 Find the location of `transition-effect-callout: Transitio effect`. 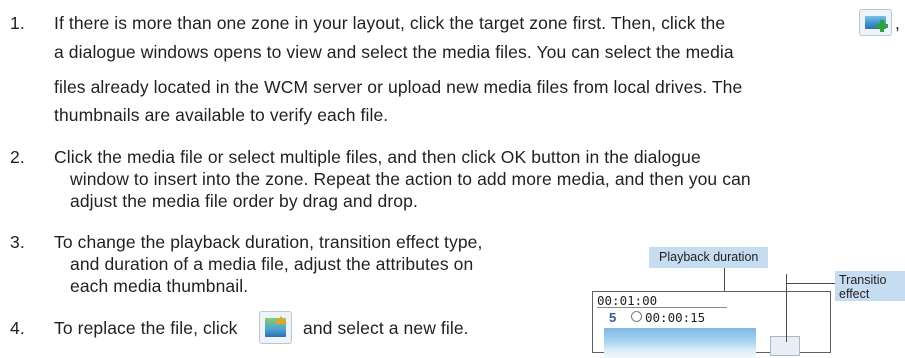

transition-effect-callout: Transitio effect is located at coordinates (870, 286).